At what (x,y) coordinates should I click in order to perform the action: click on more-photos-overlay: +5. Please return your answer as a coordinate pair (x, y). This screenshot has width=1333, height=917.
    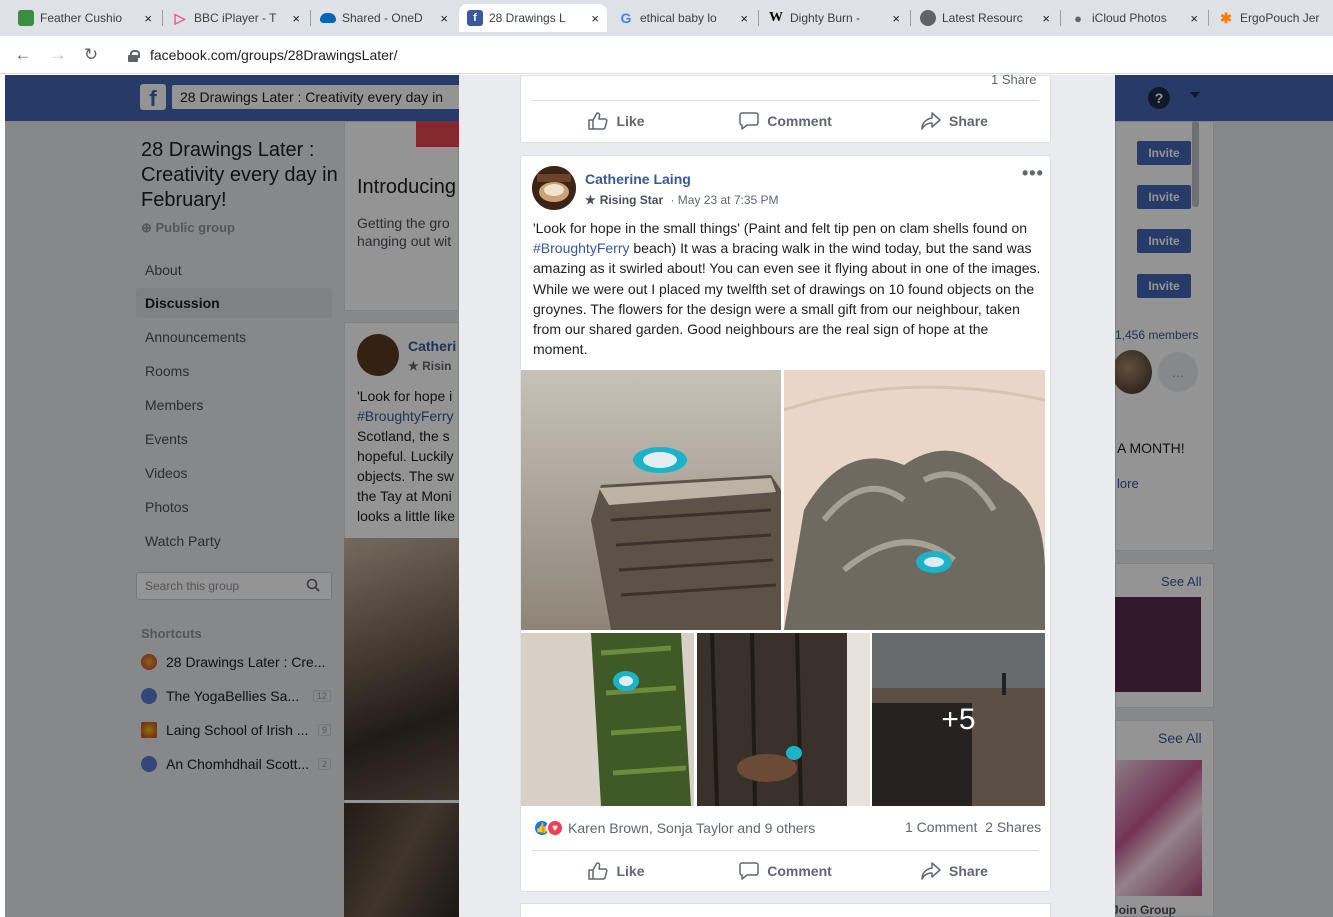
    Looking at the image, I should click on (958, 719).